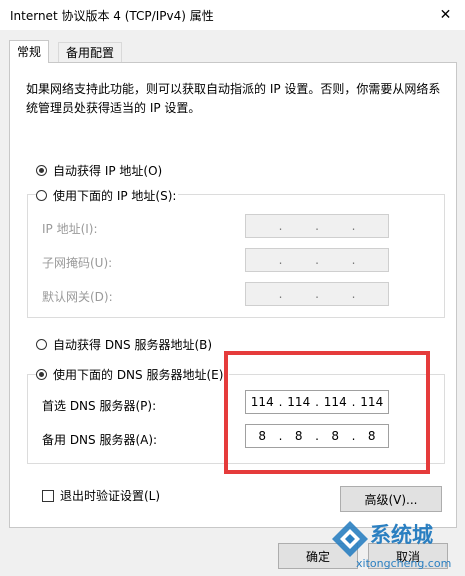 The height and width of the screenshot is (576, 465). What do you see at coordinates (99, 406) in the screenshot?
I see `preferred-dns-label: 首选 DNS 服务器(P):` at bounding box center [99, 406].